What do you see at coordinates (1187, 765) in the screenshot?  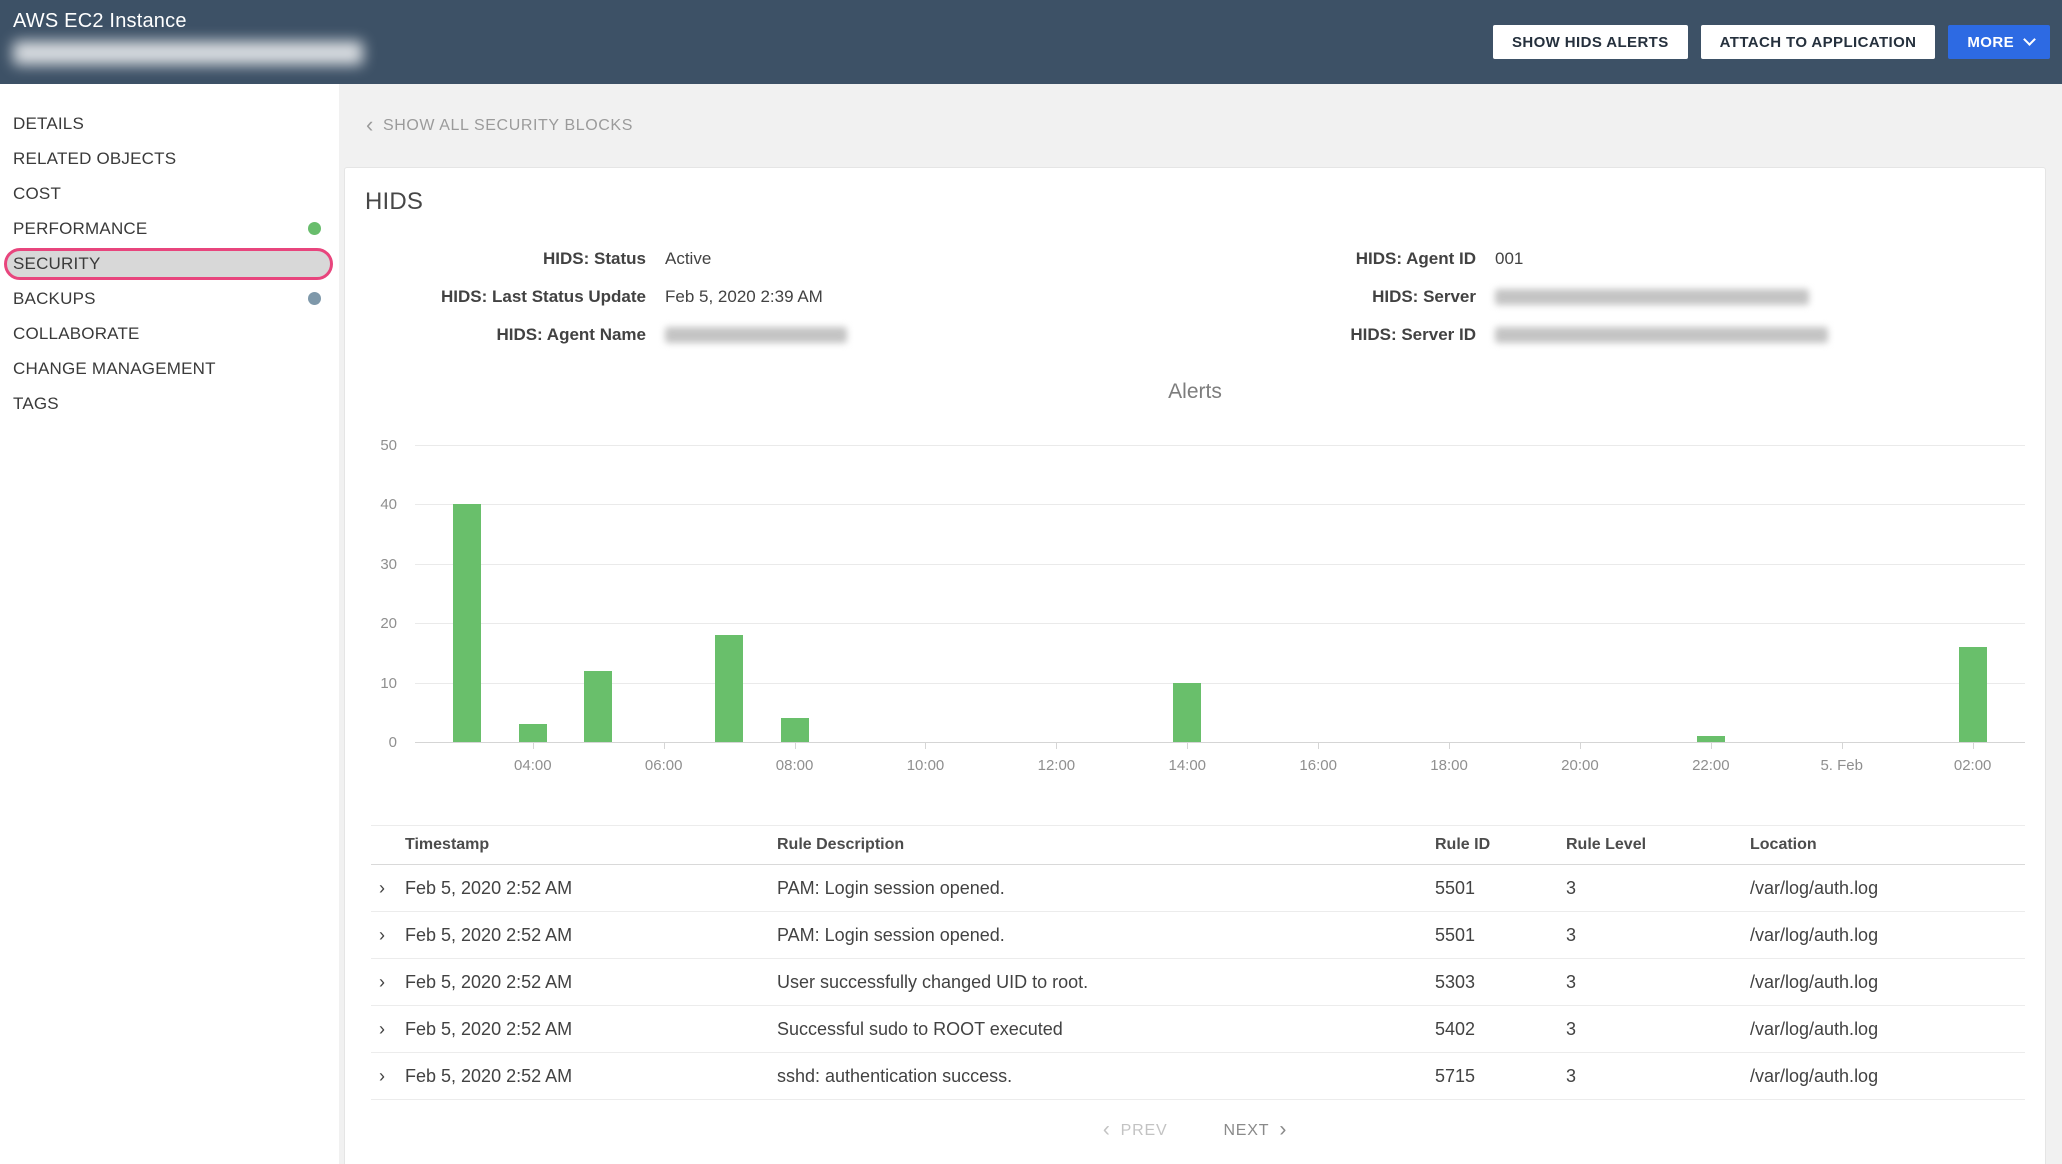 I see `chart-x-tick-label: 14:00` at bounding box center [1187, 765].